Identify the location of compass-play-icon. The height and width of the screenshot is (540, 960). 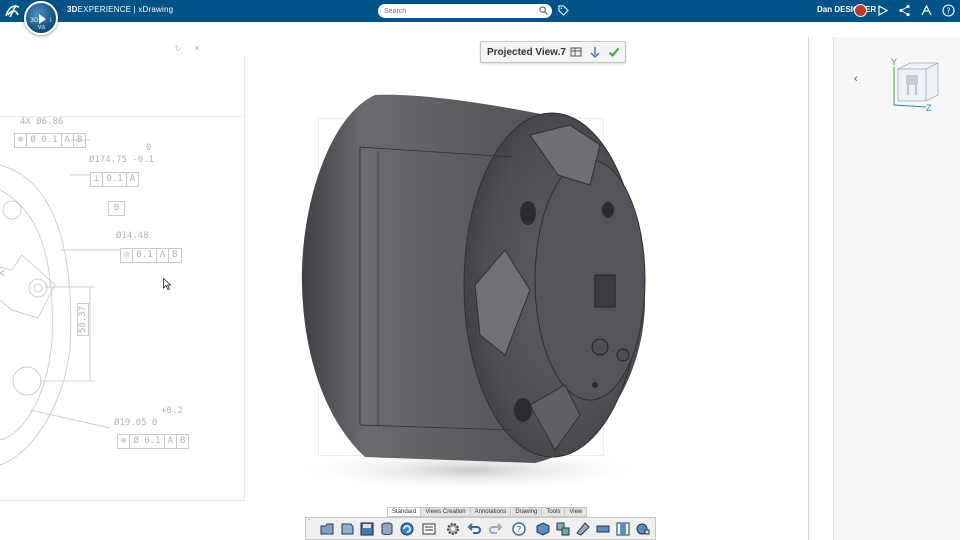
(42, 19).